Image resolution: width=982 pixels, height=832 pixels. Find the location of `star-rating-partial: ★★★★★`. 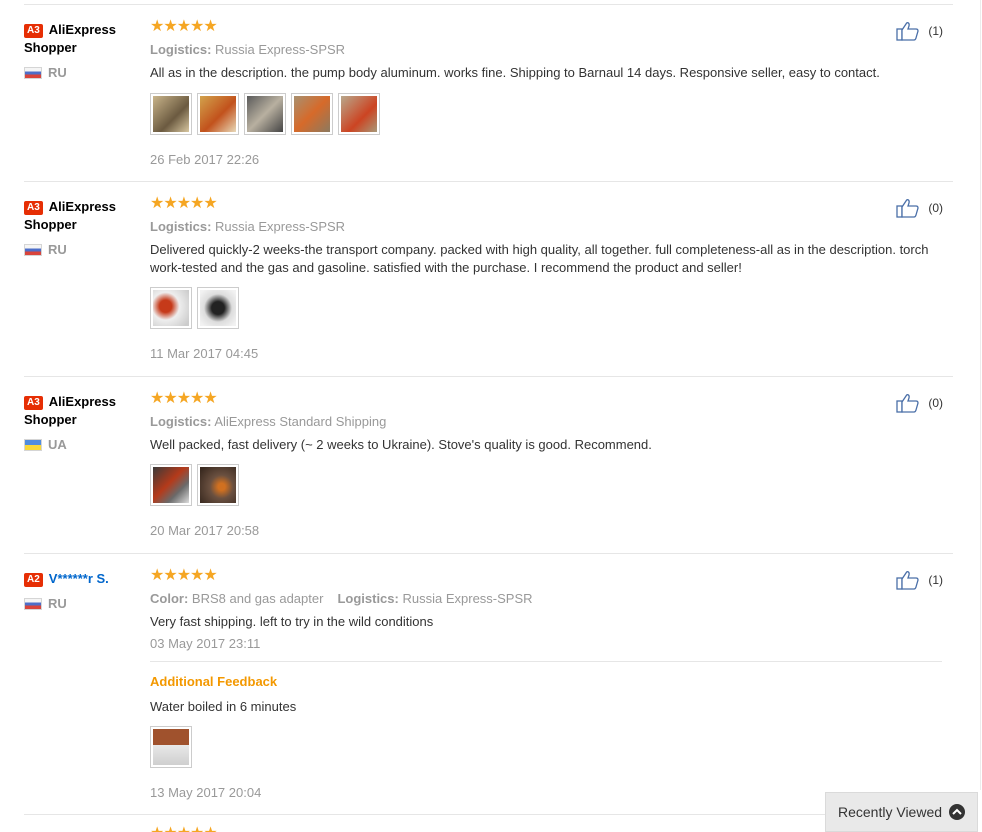

star-rating-partial: ★★★★★ is located at coordinates (184, 829).